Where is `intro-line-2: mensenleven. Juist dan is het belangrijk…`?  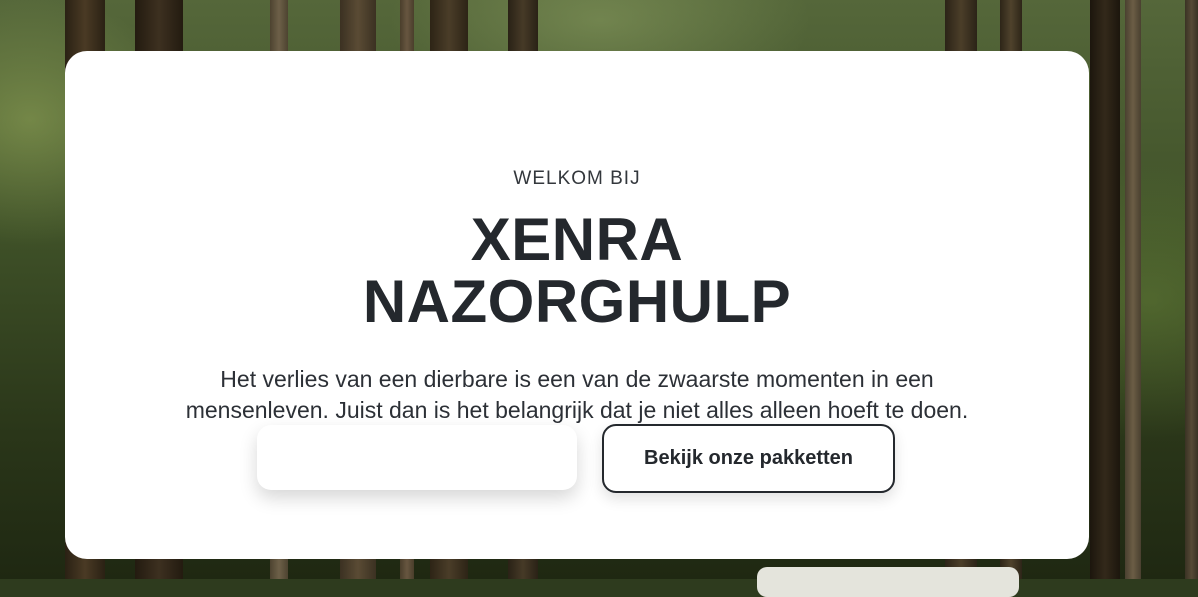 intro-line-2: mensenleven. Juist dan is het belangrijk… is located at coordinates (577, 410).